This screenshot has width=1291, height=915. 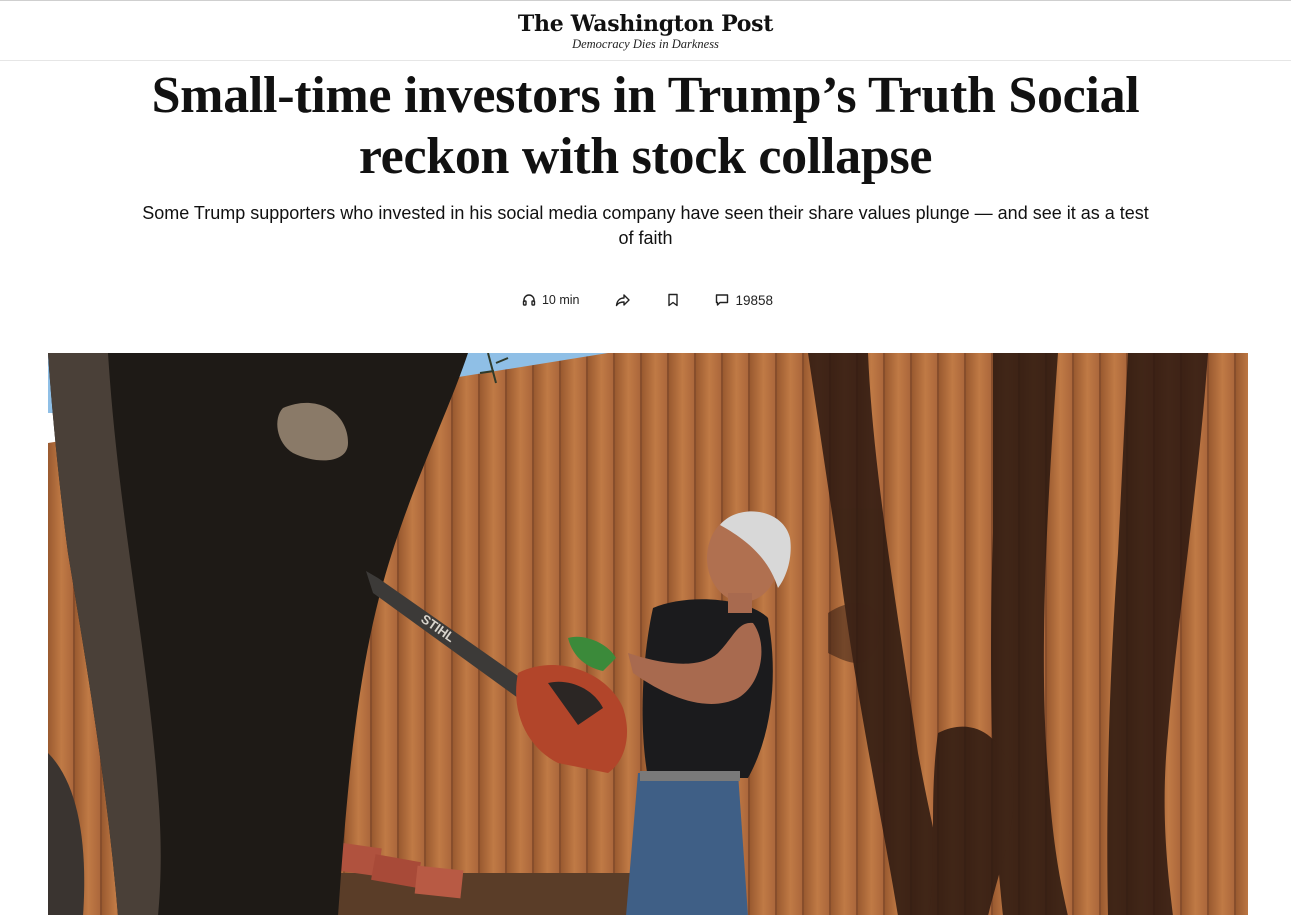 I want to click on comments-count: 19858, so click(x=754, y=300).